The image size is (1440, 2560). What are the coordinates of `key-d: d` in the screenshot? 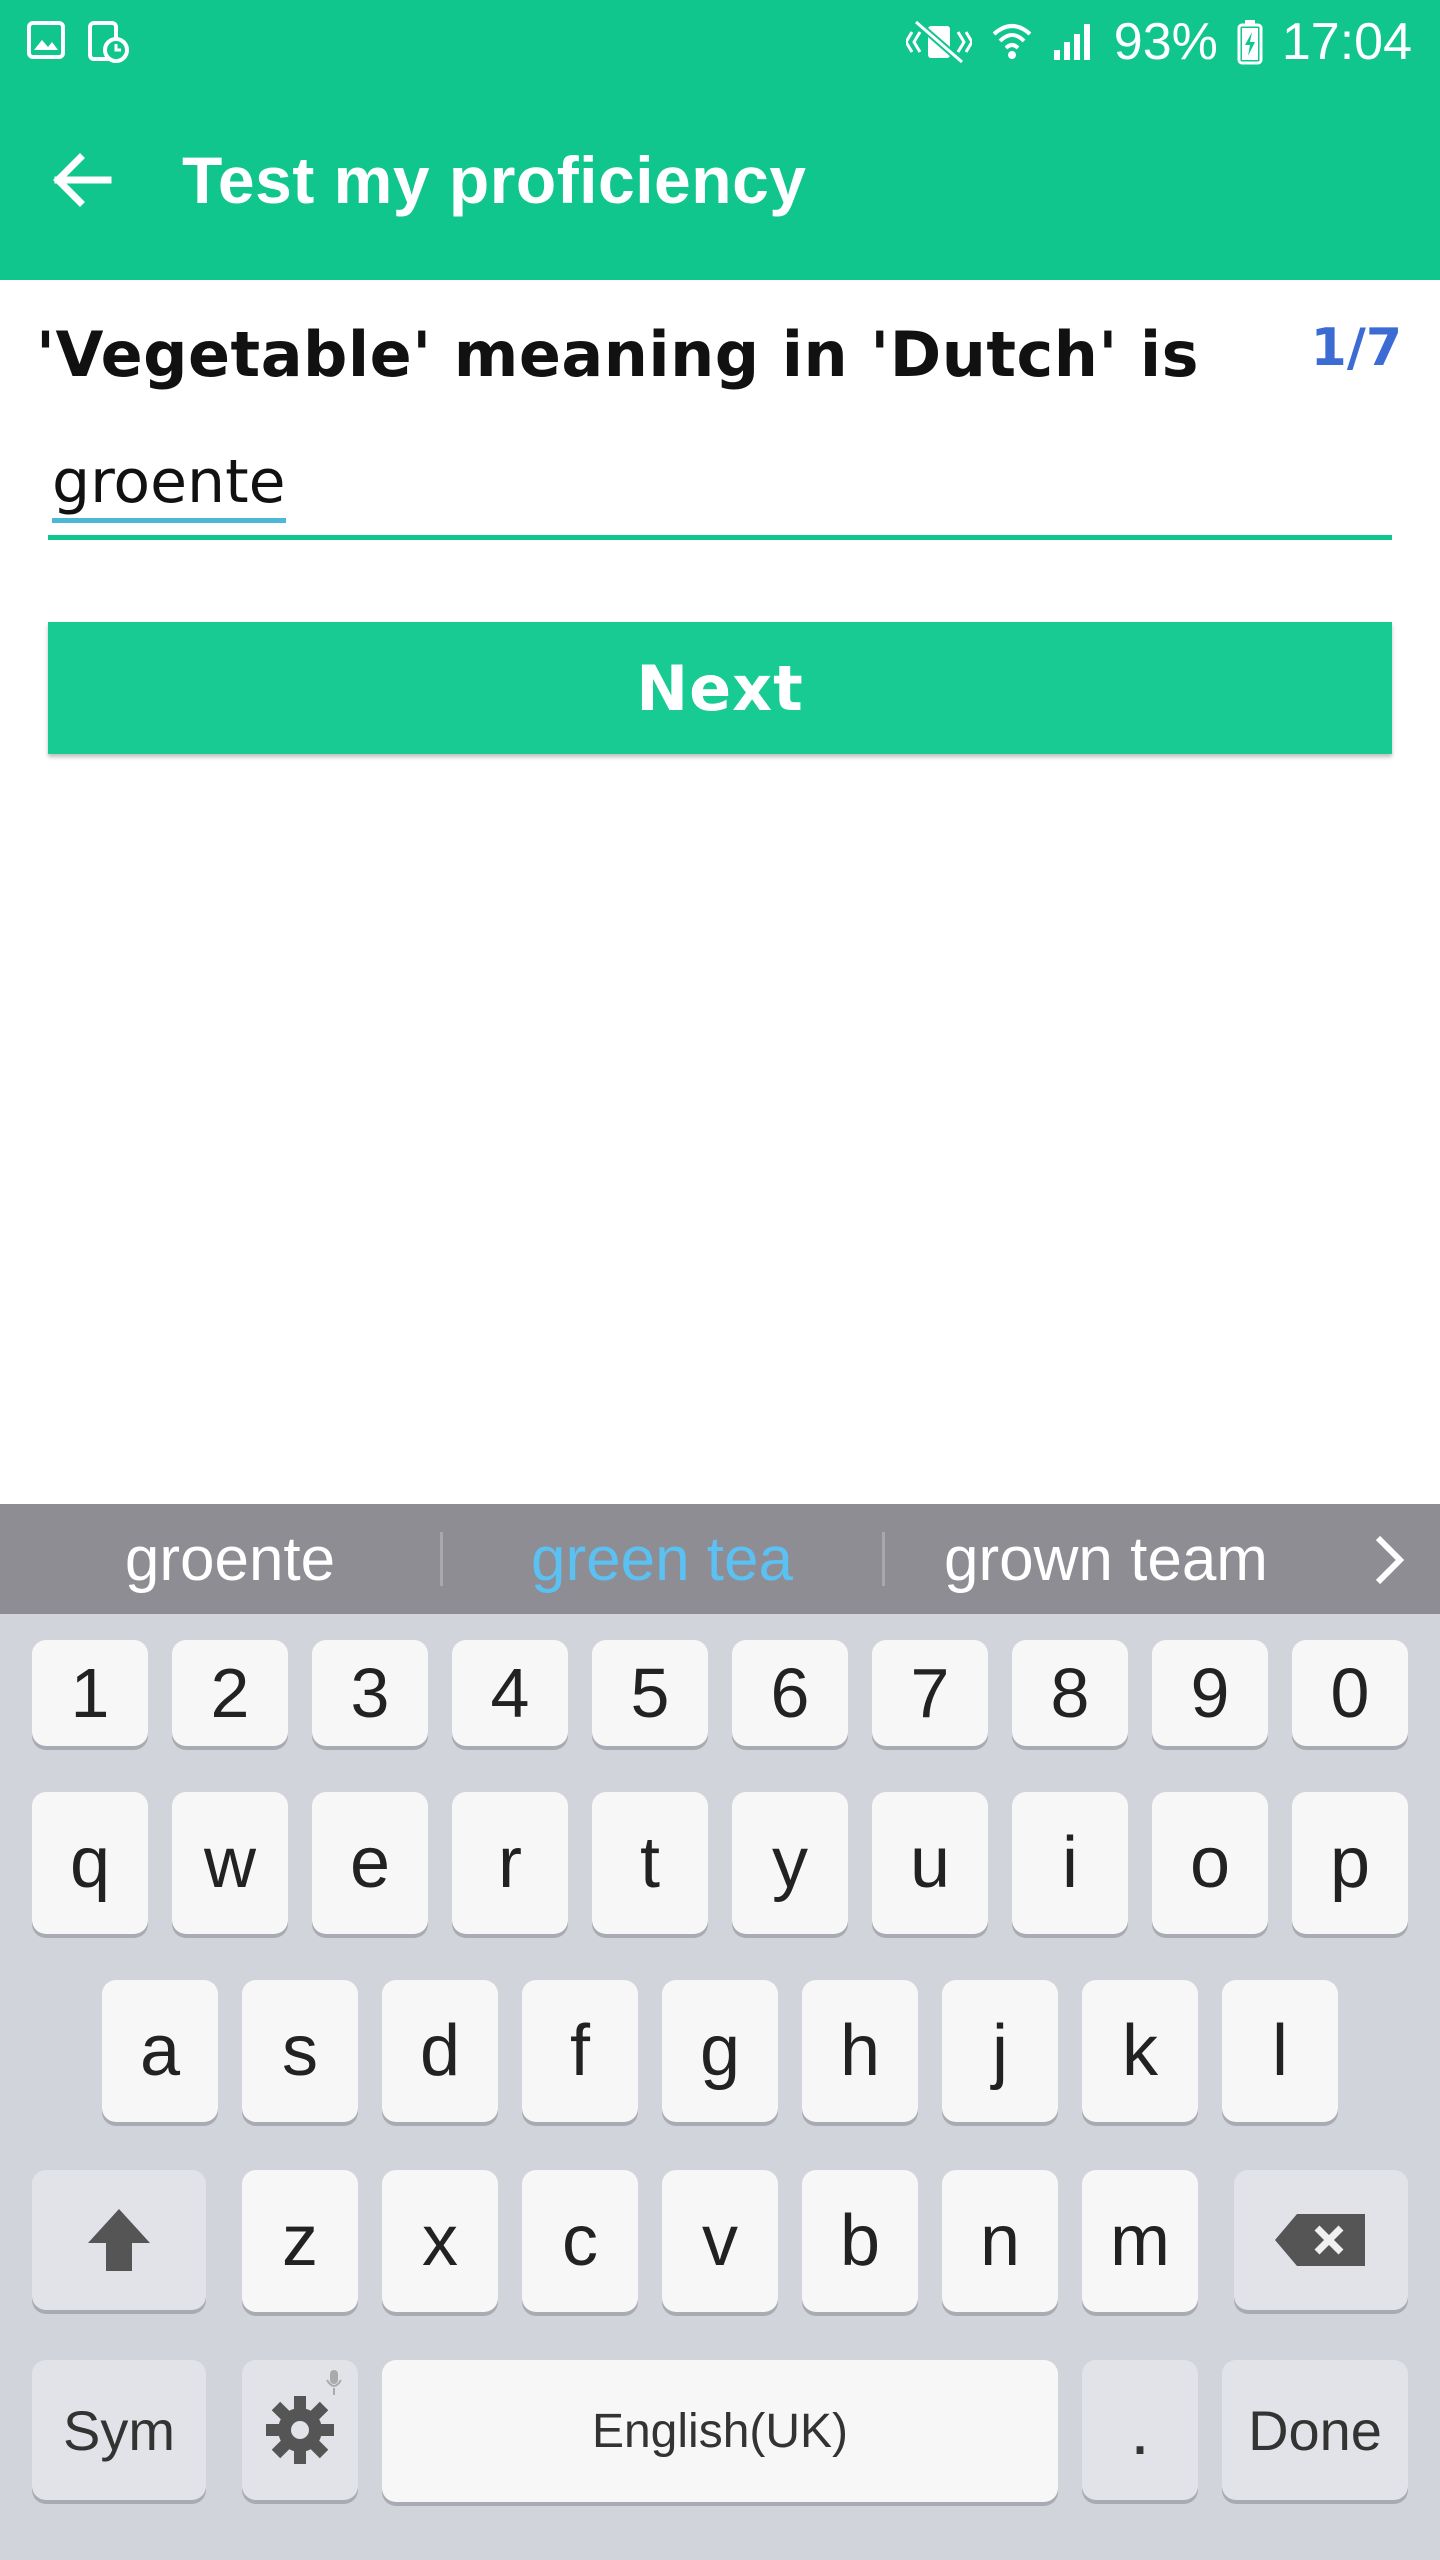 It's located at (440, 2051).